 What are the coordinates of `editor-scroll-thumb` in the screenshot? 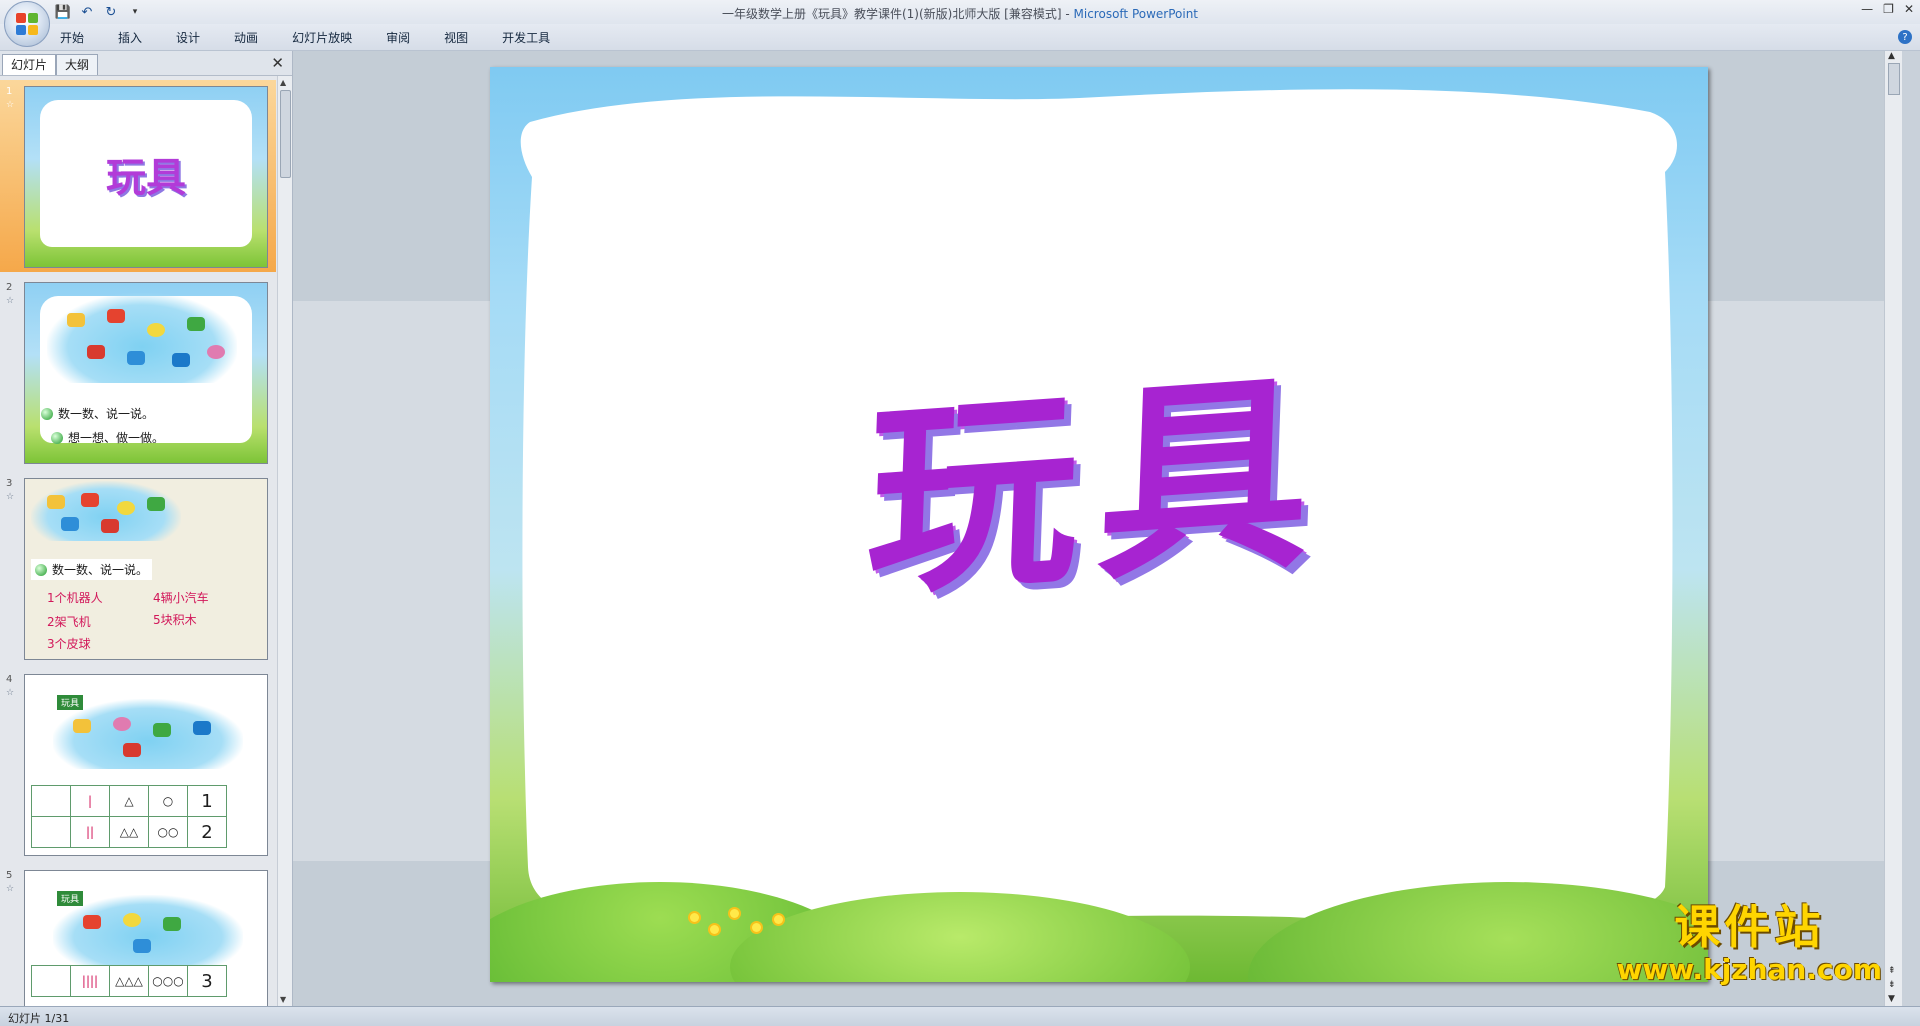 It's located at (1894, 79).